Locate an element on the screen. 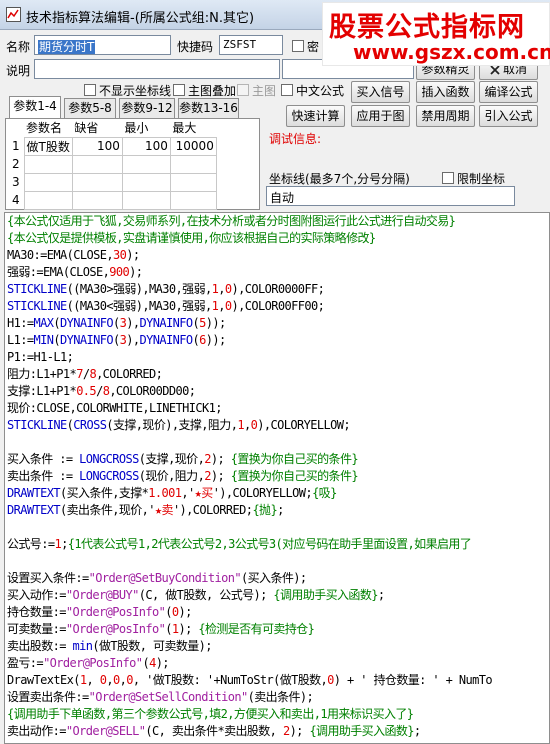 This screenshot has height=744, width=550. code-token: L1:= is located at coordinates (20, 340).